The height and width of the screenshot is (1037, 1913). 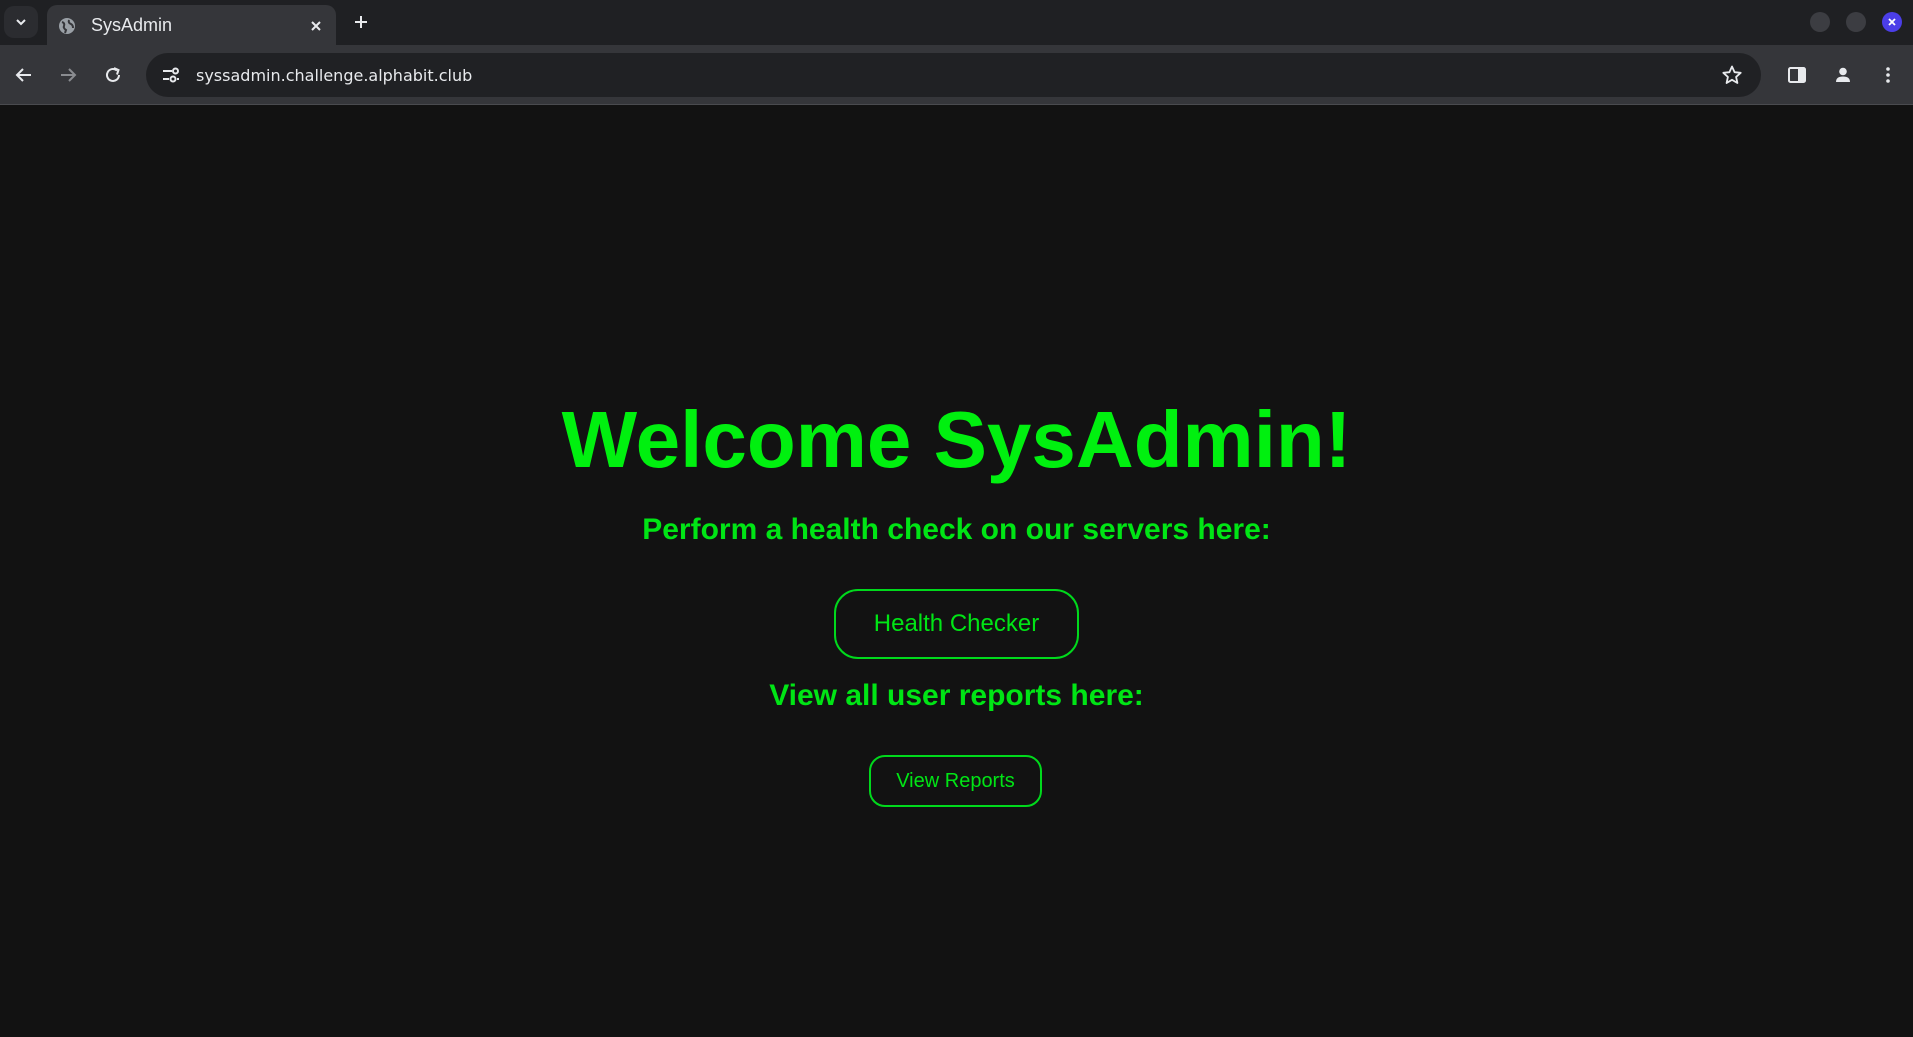 I want to click on plus-icon, so click(x=361, y=22).